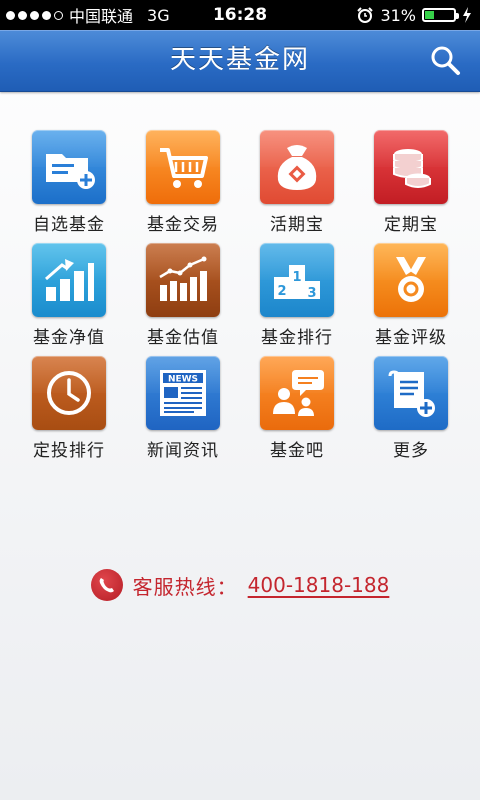  I want to click on menu-item-label: 基金净值, so click(69, 338).